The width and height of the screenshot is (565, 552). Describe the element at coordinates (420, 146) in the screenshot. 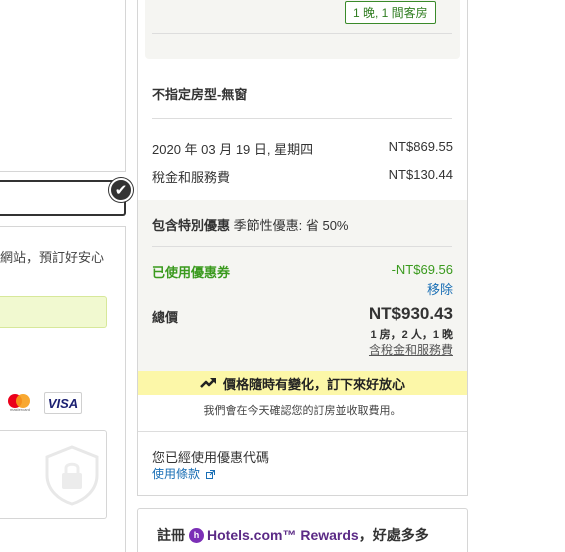

I see `night-price-value: NT$869.55` at that location.